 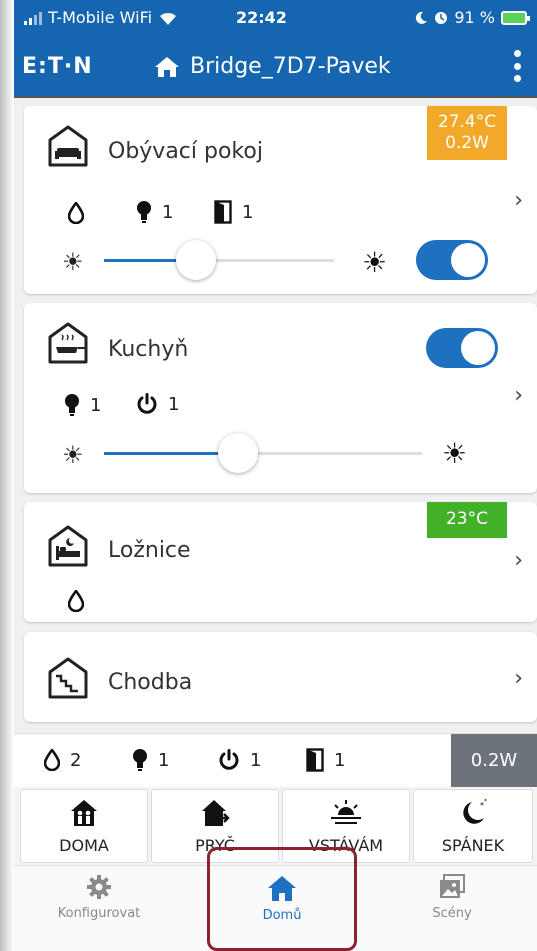 I want to click on scene-button-sleep: * * SPÁNEK, so click(x=473, y=826).